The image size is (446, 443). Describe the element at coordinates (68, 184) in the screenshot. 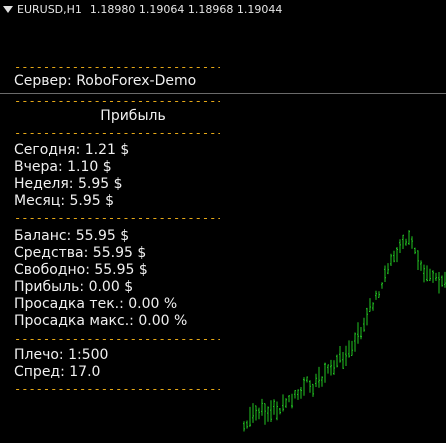

I see `week-profit: Неделя: 5.95 $` at that location.